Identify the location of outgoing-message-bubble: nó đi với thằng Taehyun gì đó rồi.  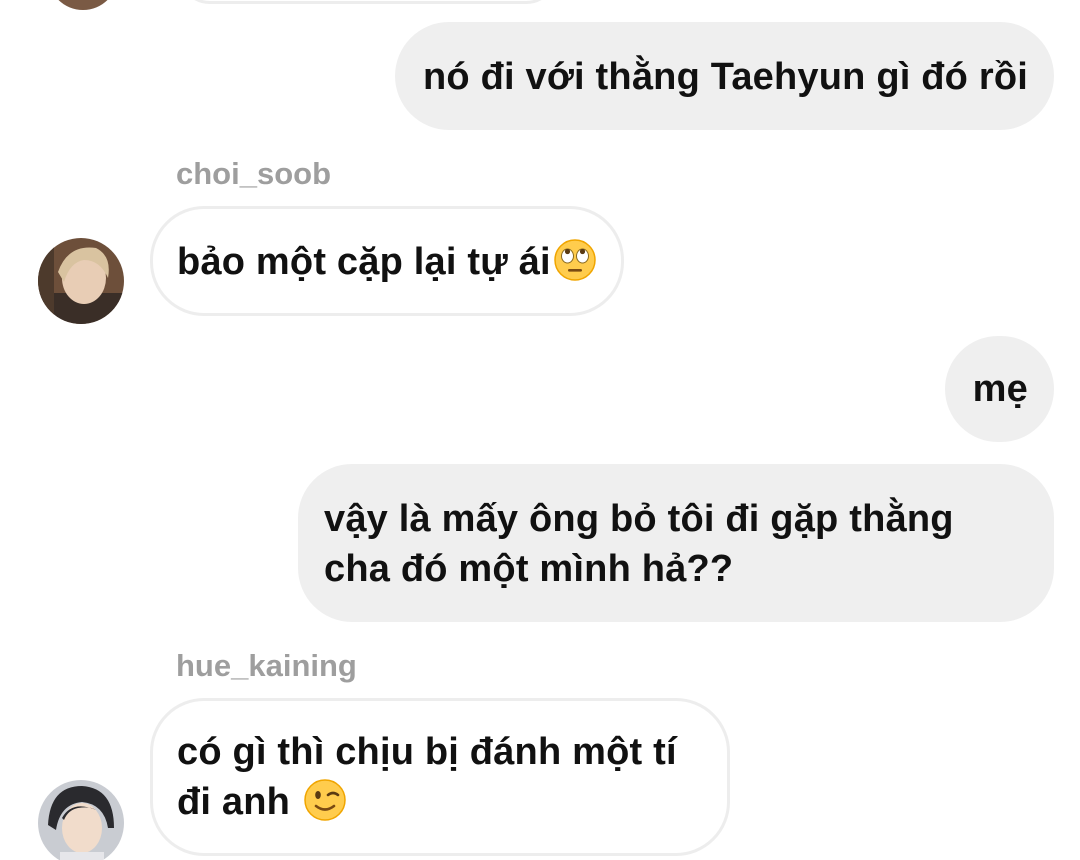
(724, 76).